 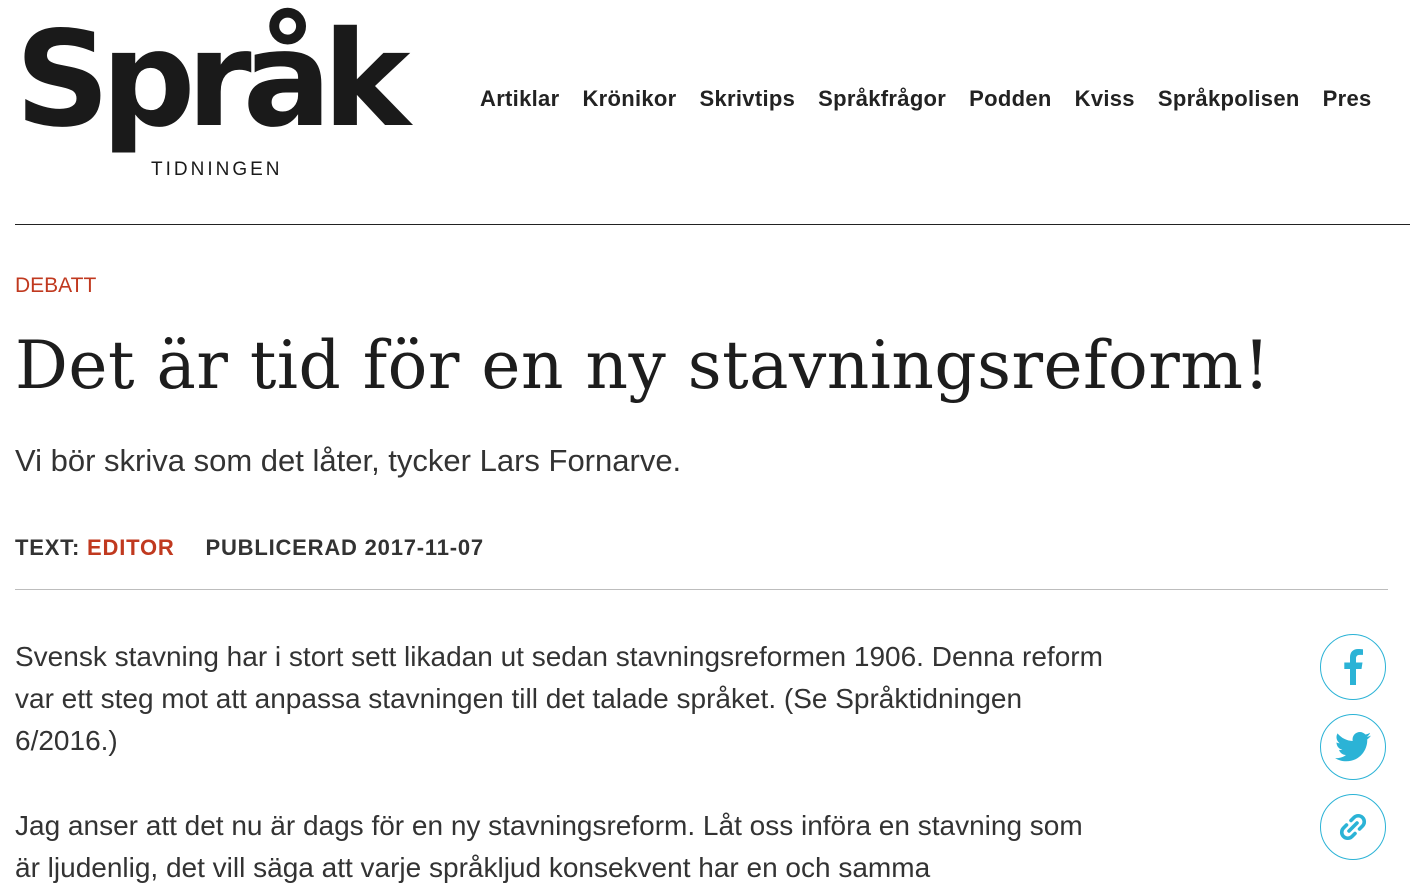 I want to click on logo-wordmark: Språk, so click(x=213, y=80).